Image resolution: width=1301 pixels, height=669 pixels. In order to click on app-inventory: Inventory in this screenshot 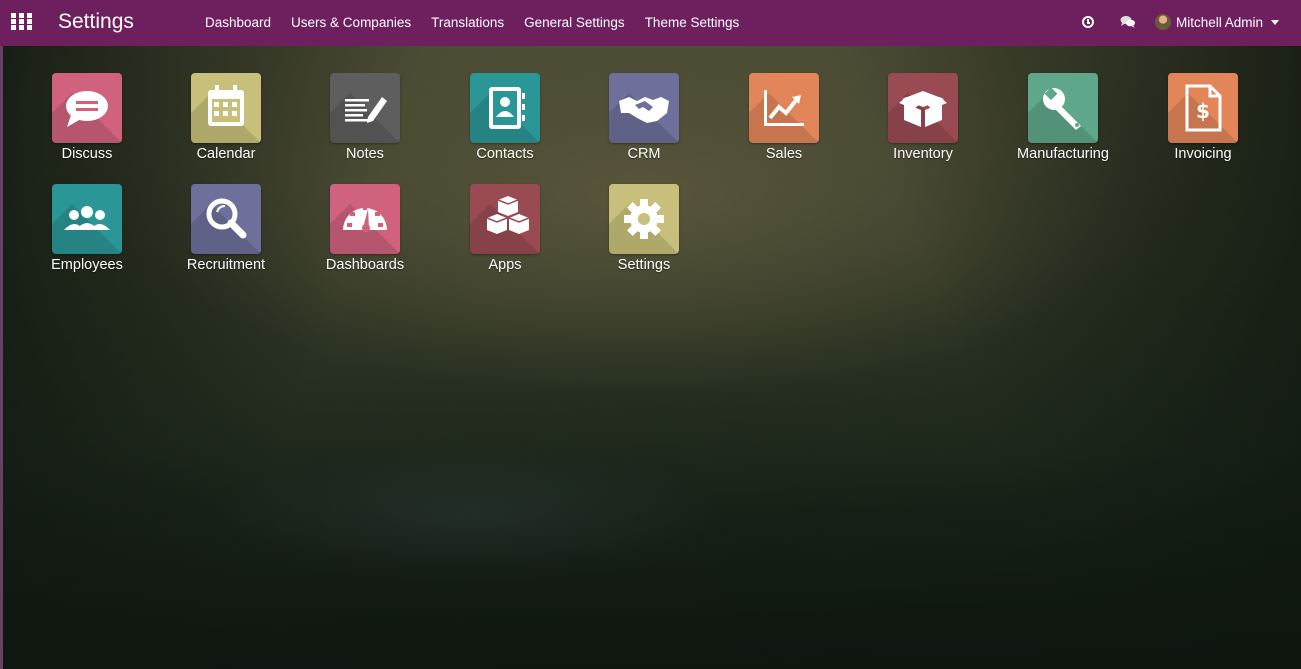, I will do `click(923, 123)`.